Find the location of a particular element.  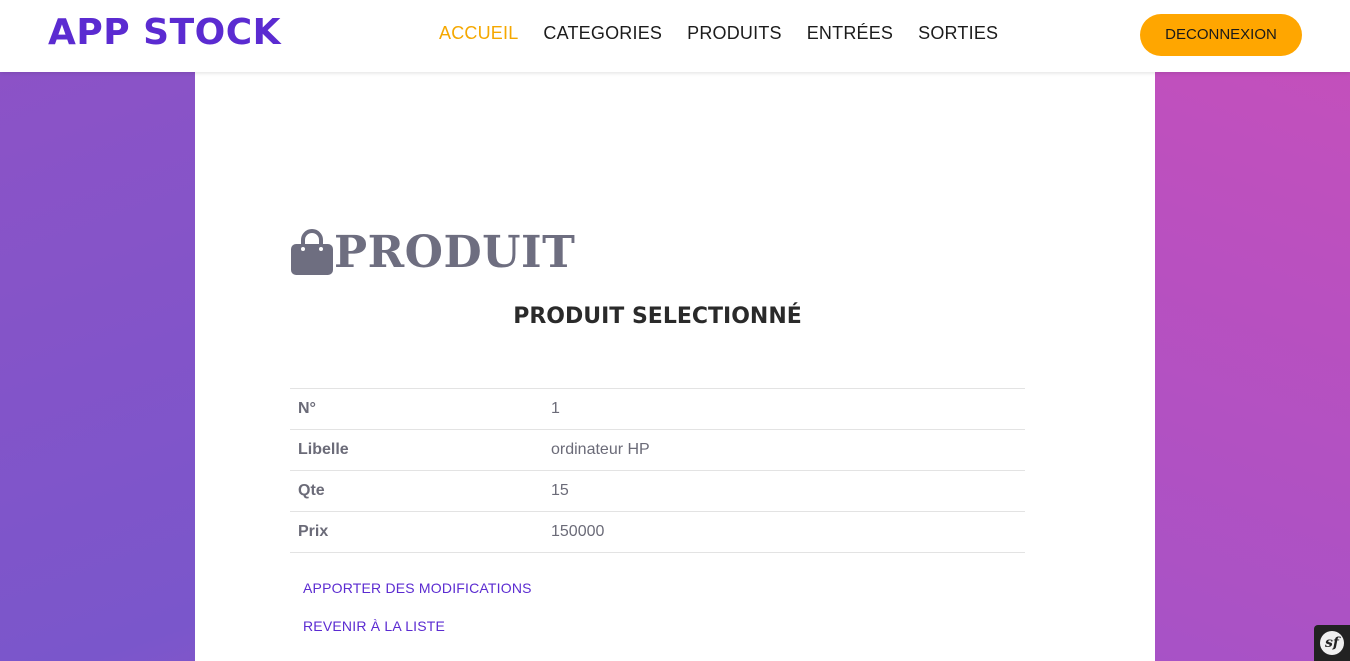

nav-item-sorties: SORTIES is located at coordinates (958, 33).